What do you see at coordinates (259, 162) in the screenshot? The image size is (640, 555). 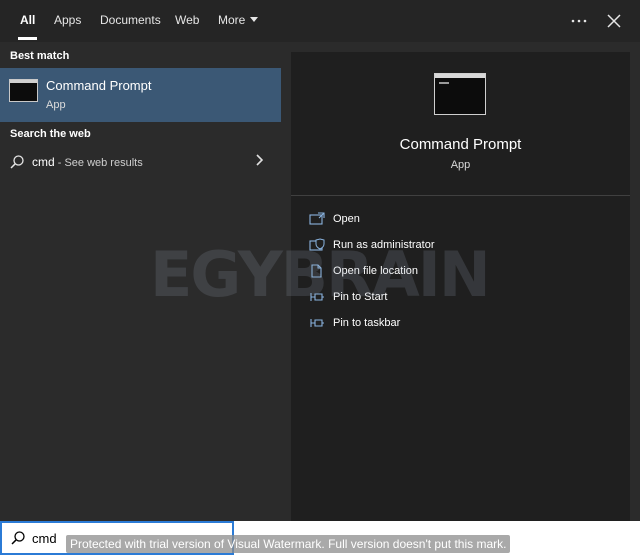 I see `chevron-right-icon` at bounding box center [259, 162].